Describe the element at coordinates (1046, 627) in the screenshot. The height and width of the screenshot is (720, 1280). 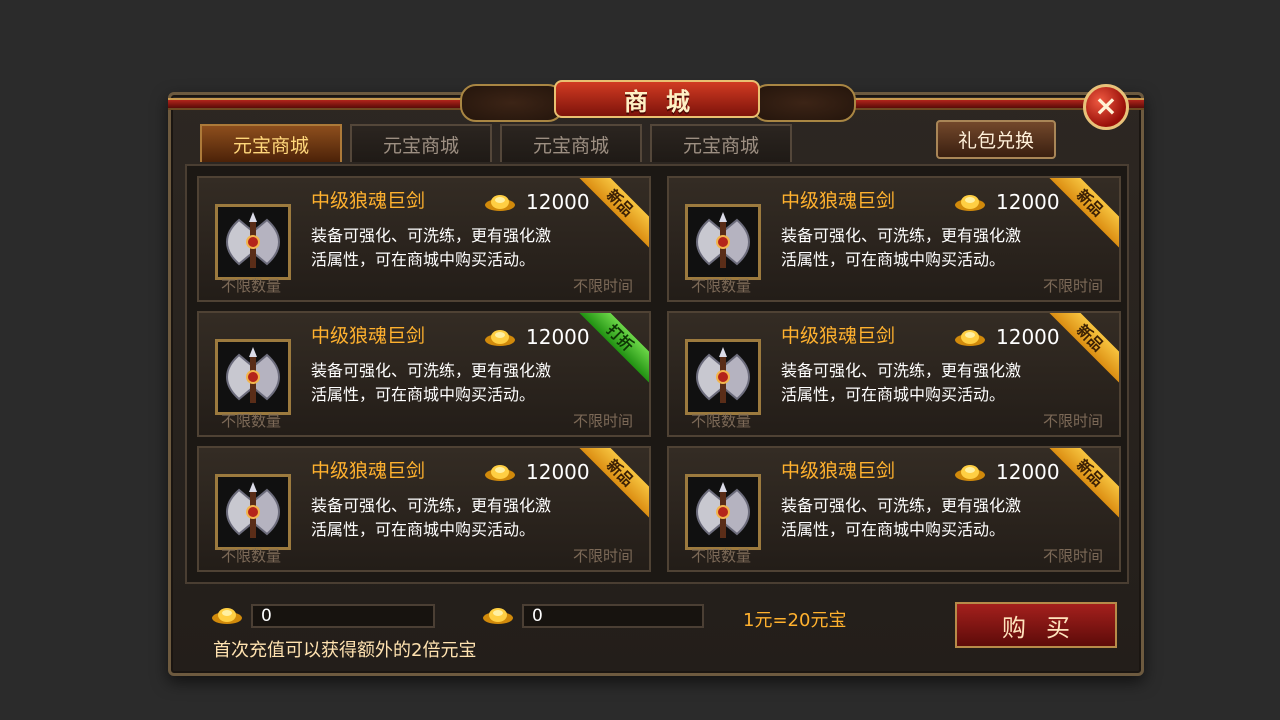
I see `buy-label: 购买` at that location.